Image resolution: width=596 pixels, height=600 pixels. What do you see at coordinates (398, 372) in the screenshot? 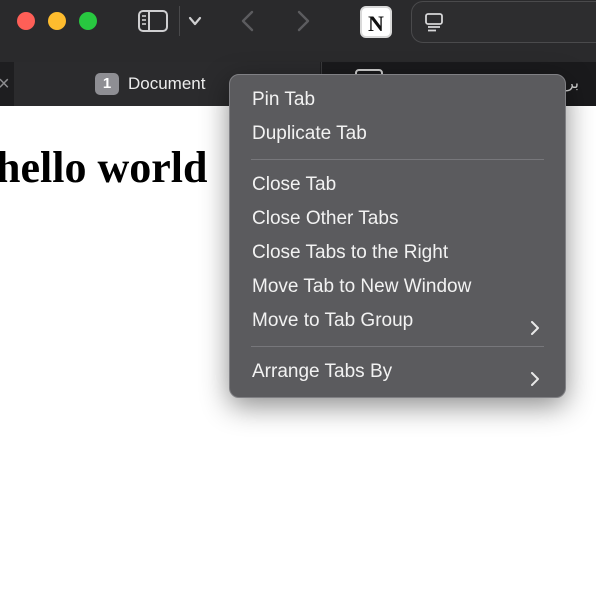
I see `menu-item-arrange-tabs-by: Arrange Tabs By` at bounding box center [398, 372].